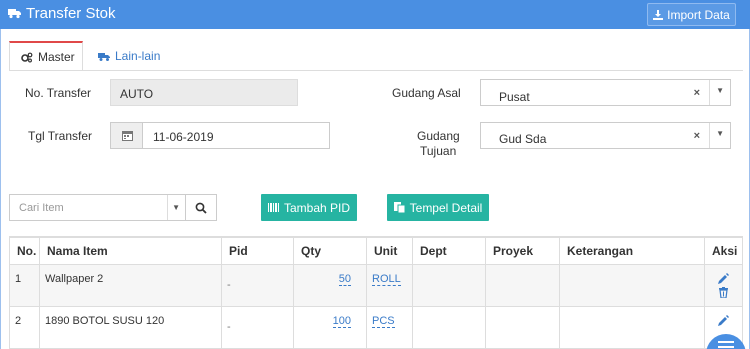  Describe the element at coordinates (698, 14) in the screenshot. I see `import-data-label: Import Data` at that location.